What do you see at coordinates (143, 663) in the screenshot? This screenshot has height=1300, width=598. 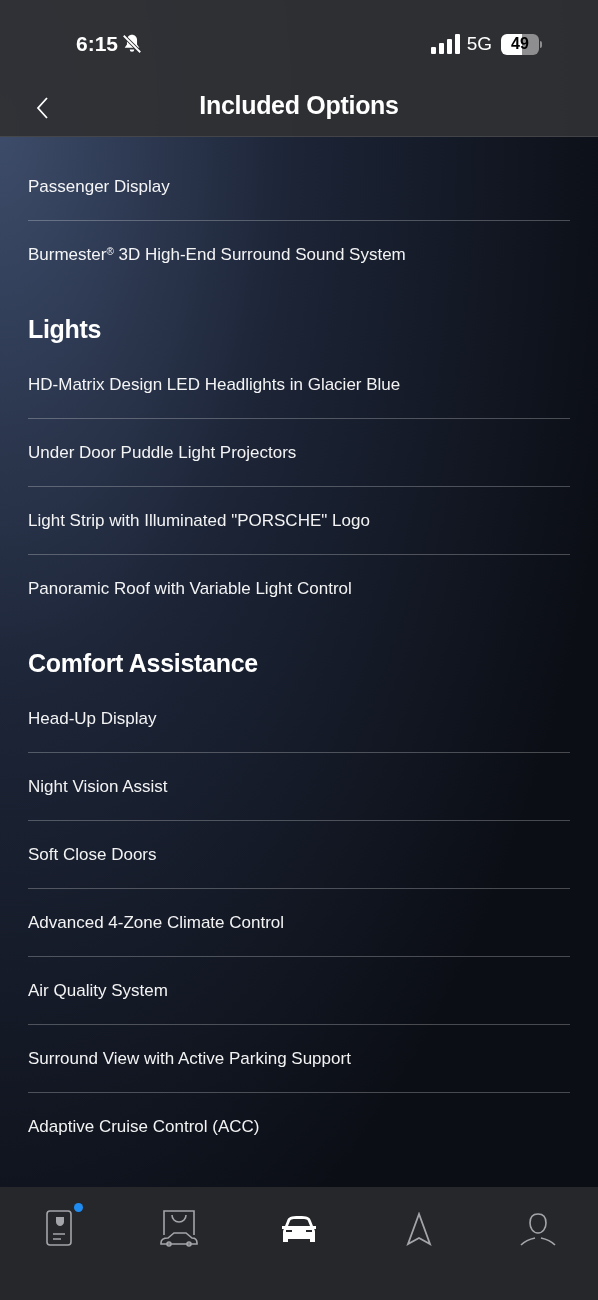 I see `section-heading: Comfort Assistance` at bounding box center [143, 663].